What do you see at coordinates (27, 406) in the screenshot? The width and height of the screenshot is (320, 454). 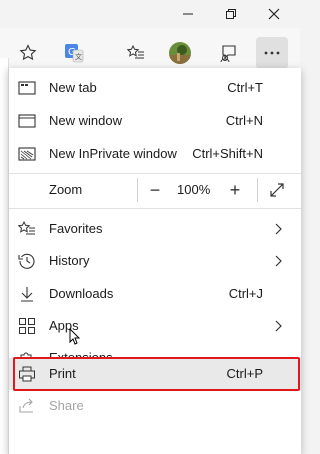 I see `share-icon` at bounding box center [27, 406].